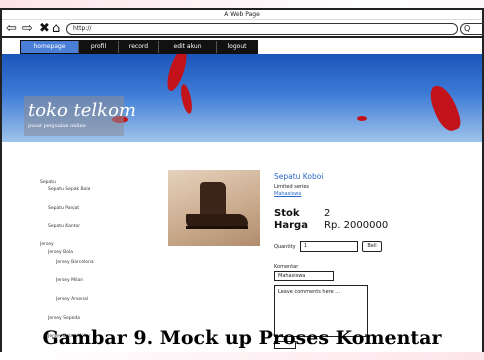 This screenshot has width=484, height=360. What do you see at coordinates (287, 194) in the screenshot?
I see `seller-link: Mahasiswa` at bounding box center [287, 194].